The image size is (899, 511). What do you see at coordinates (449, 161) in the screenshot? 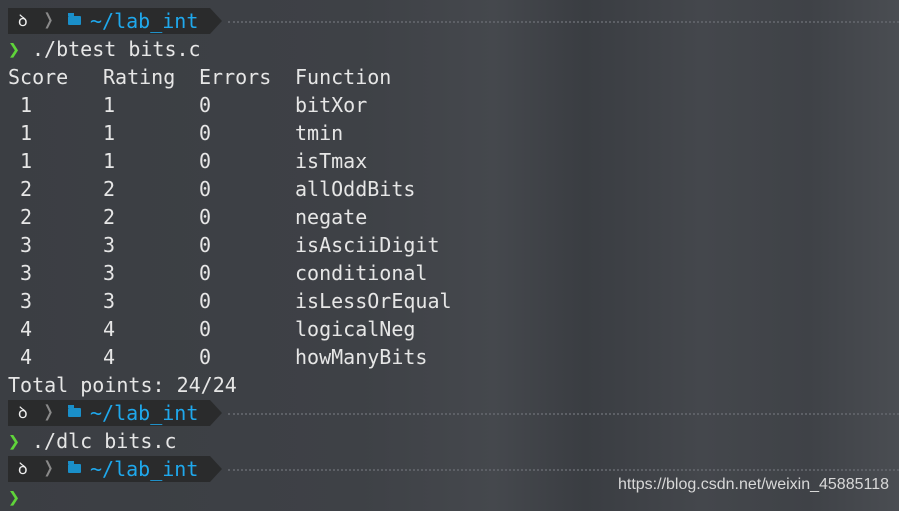
I see `table-row: 1 1 0 isTmax` at bounding box center [449, 161].